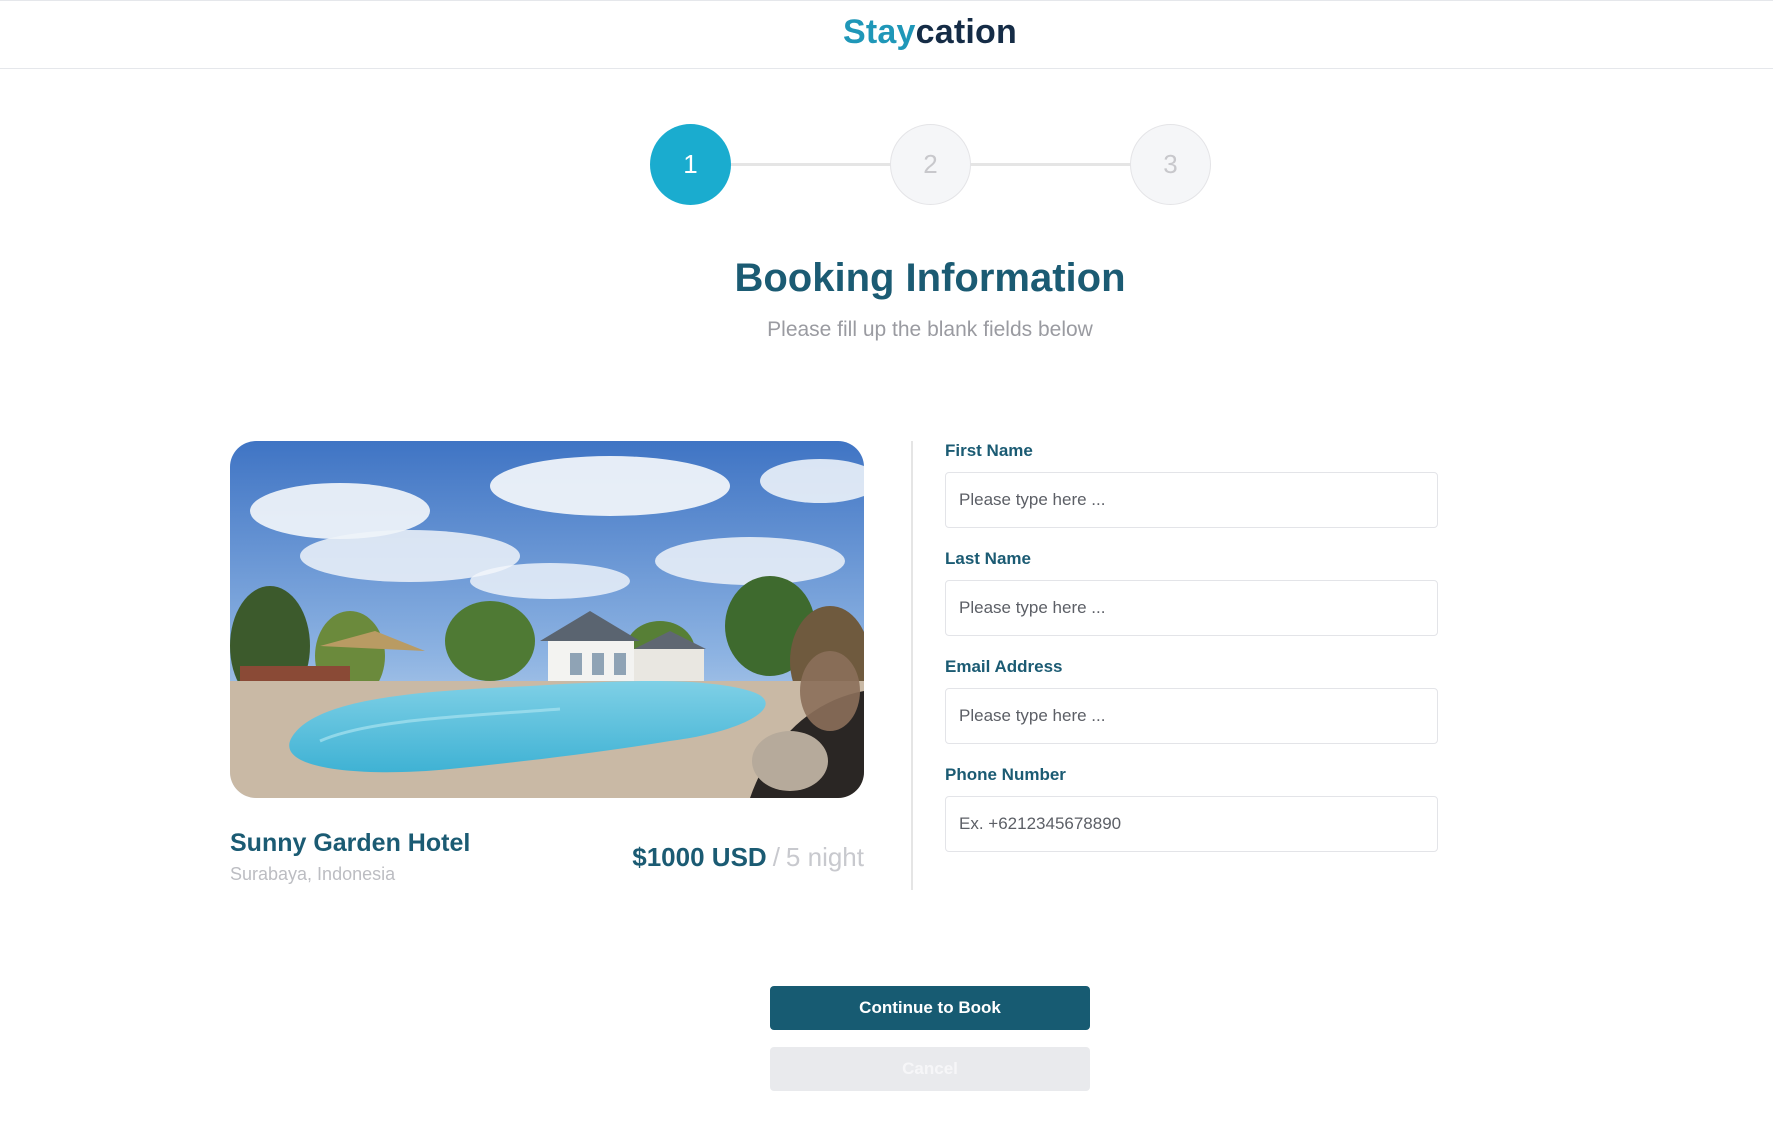  I want to click on brand-logo: Staycation, so click(886, 32).